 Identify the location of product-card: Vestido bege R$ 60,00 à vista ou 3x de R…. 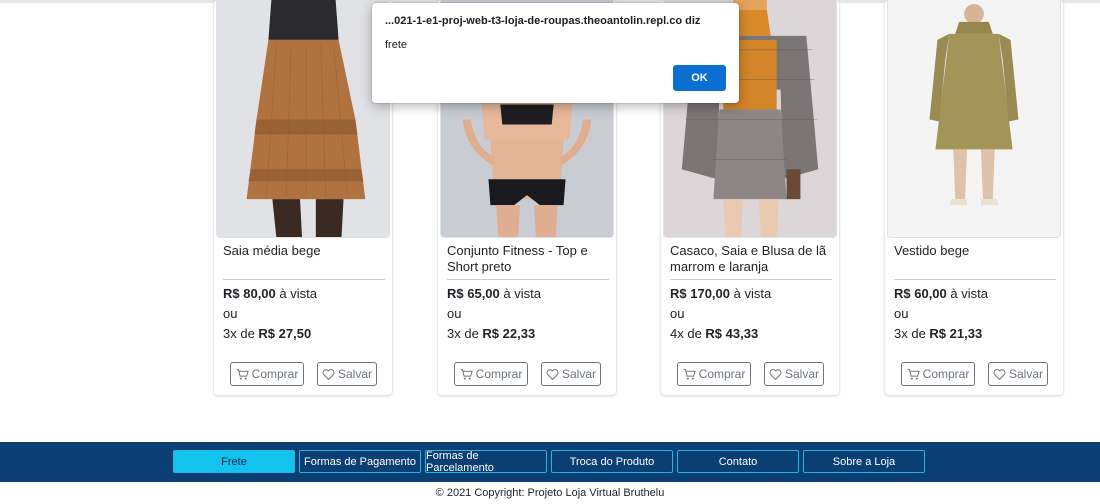
(974, 197).